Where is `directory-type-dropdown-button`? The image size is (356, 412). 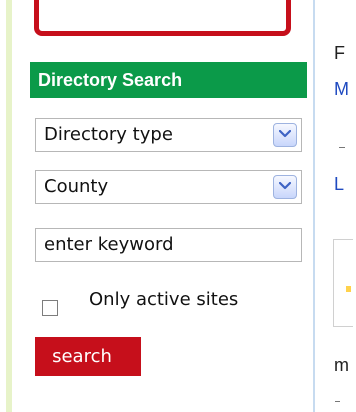
directory-type-dropdown-button is located at coordinates (285, 135).